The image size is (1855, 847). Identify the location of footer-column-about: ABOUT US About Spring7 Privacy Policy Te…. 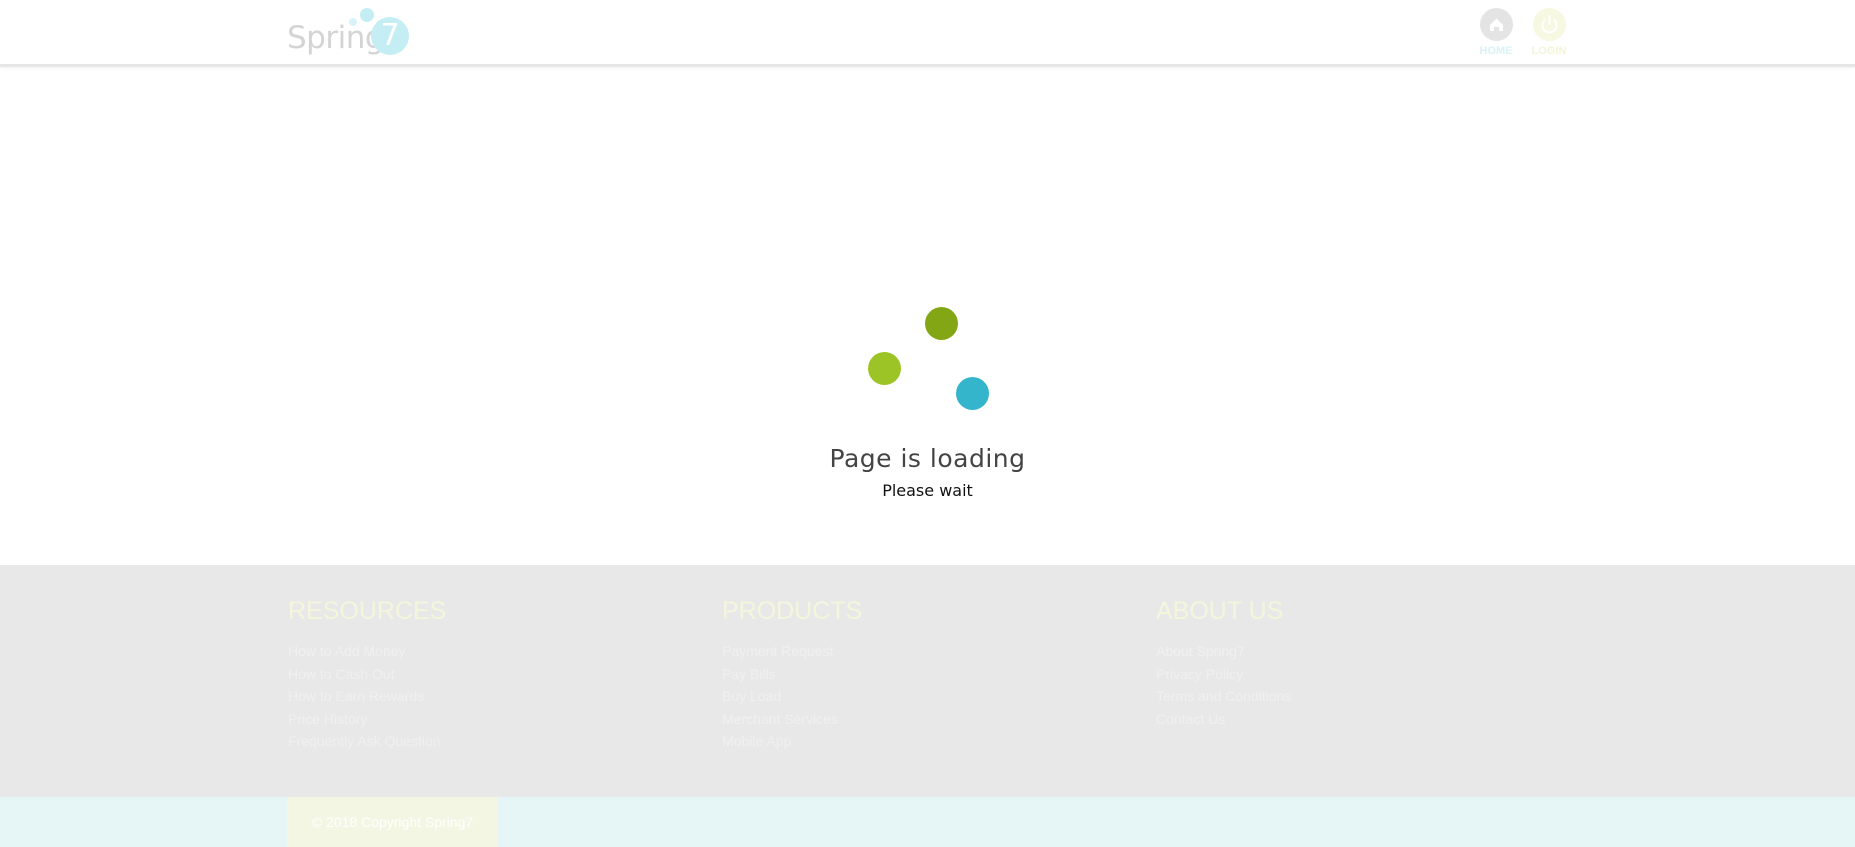
(1223, 663).